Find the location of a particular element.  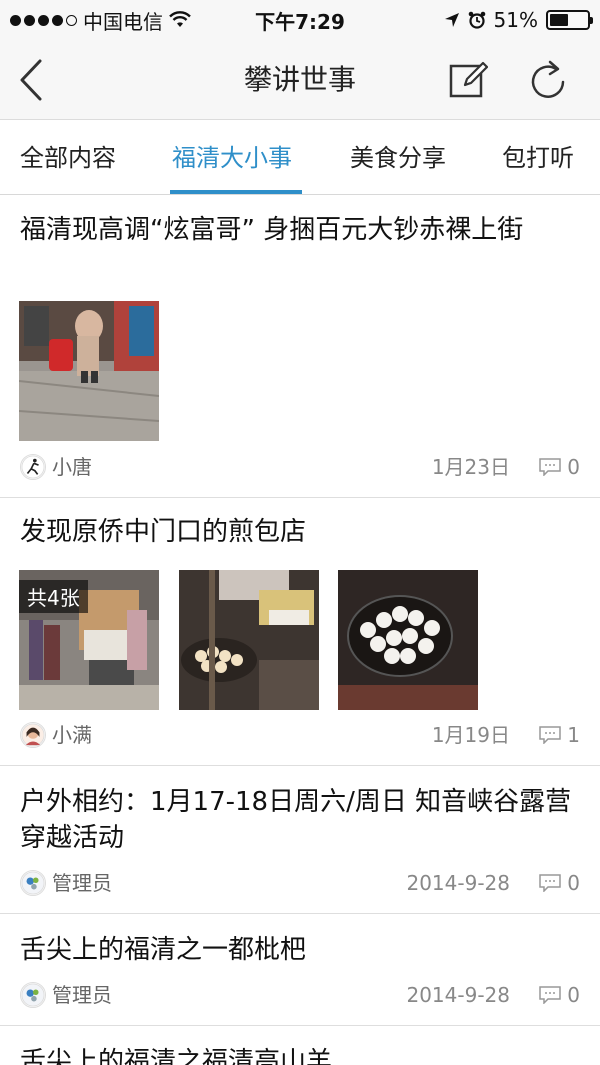

active-tab-indicator is located at coordinates (236, 192).